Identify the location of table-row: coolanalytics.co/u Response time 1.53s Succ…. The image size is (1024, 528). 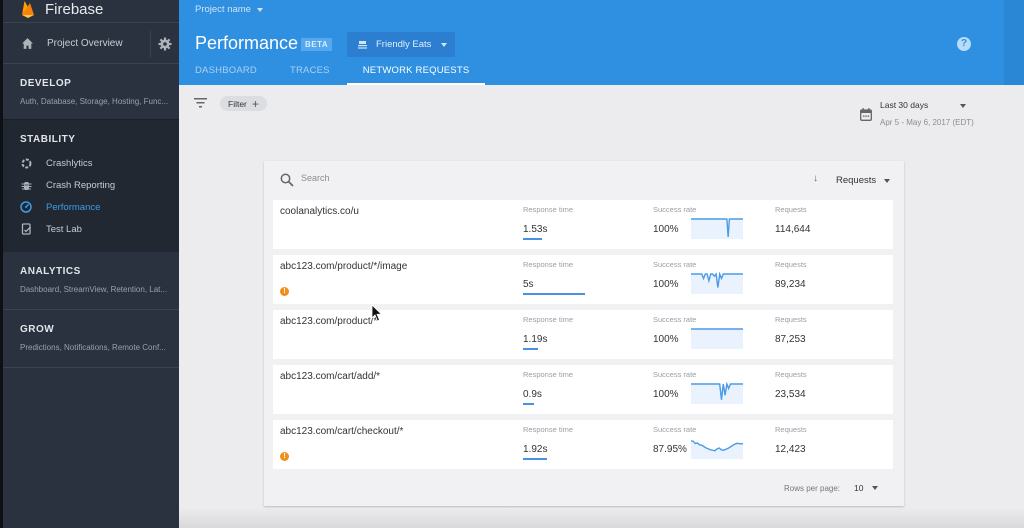
(583, 224).